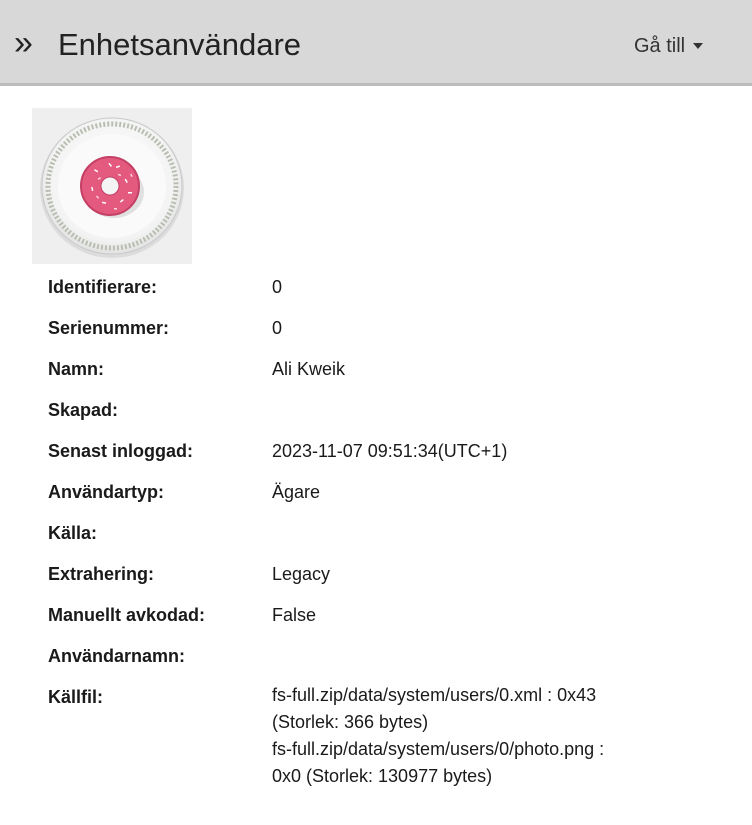 Image resolution: width=752 pixels, height=825 pixels. What do you see at coordinates (83, 410) in the screenshot?
I see `prop-label: Skapad:` at bounding box center [83, 410].